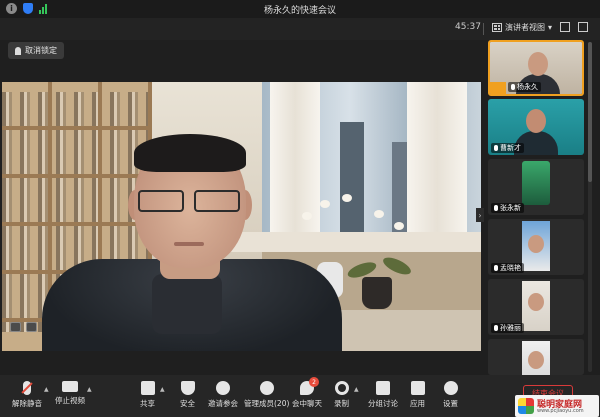 This screenshot has height=417, width=600. I want to click on window-titlebar: i 杨永久的快速会议, so click(300, 9).